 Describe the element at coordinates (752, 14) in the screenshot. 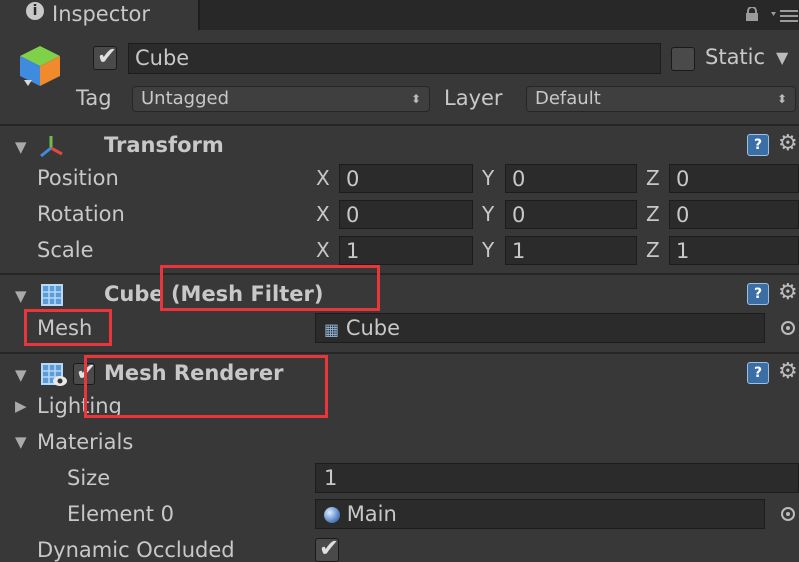

I see `lock-icon` at that location.